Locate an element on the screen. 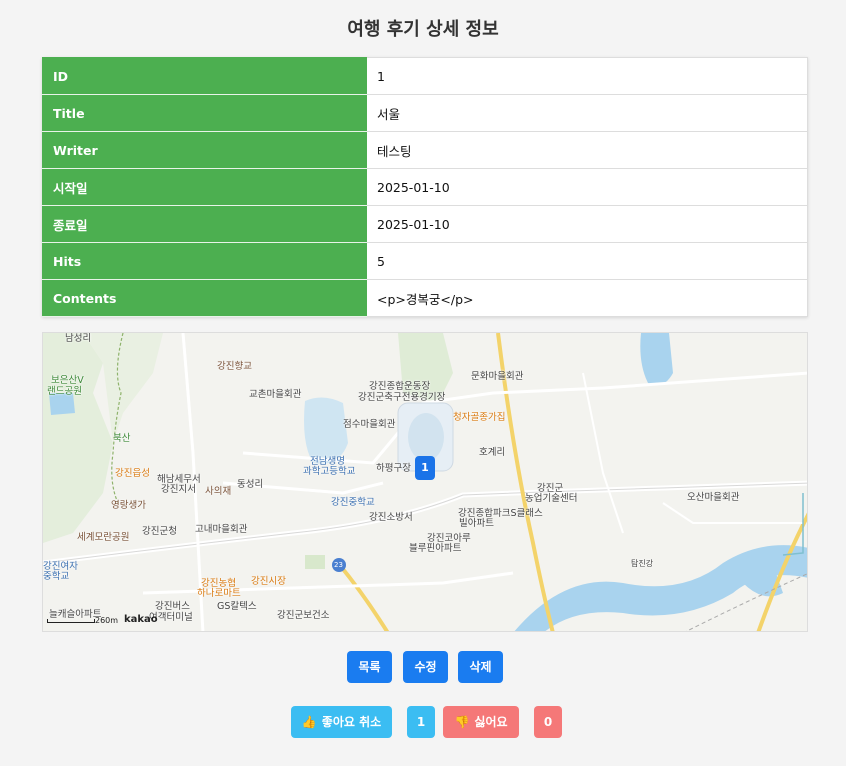  row-value-title: 서울 is located at coordinates (587, 113).